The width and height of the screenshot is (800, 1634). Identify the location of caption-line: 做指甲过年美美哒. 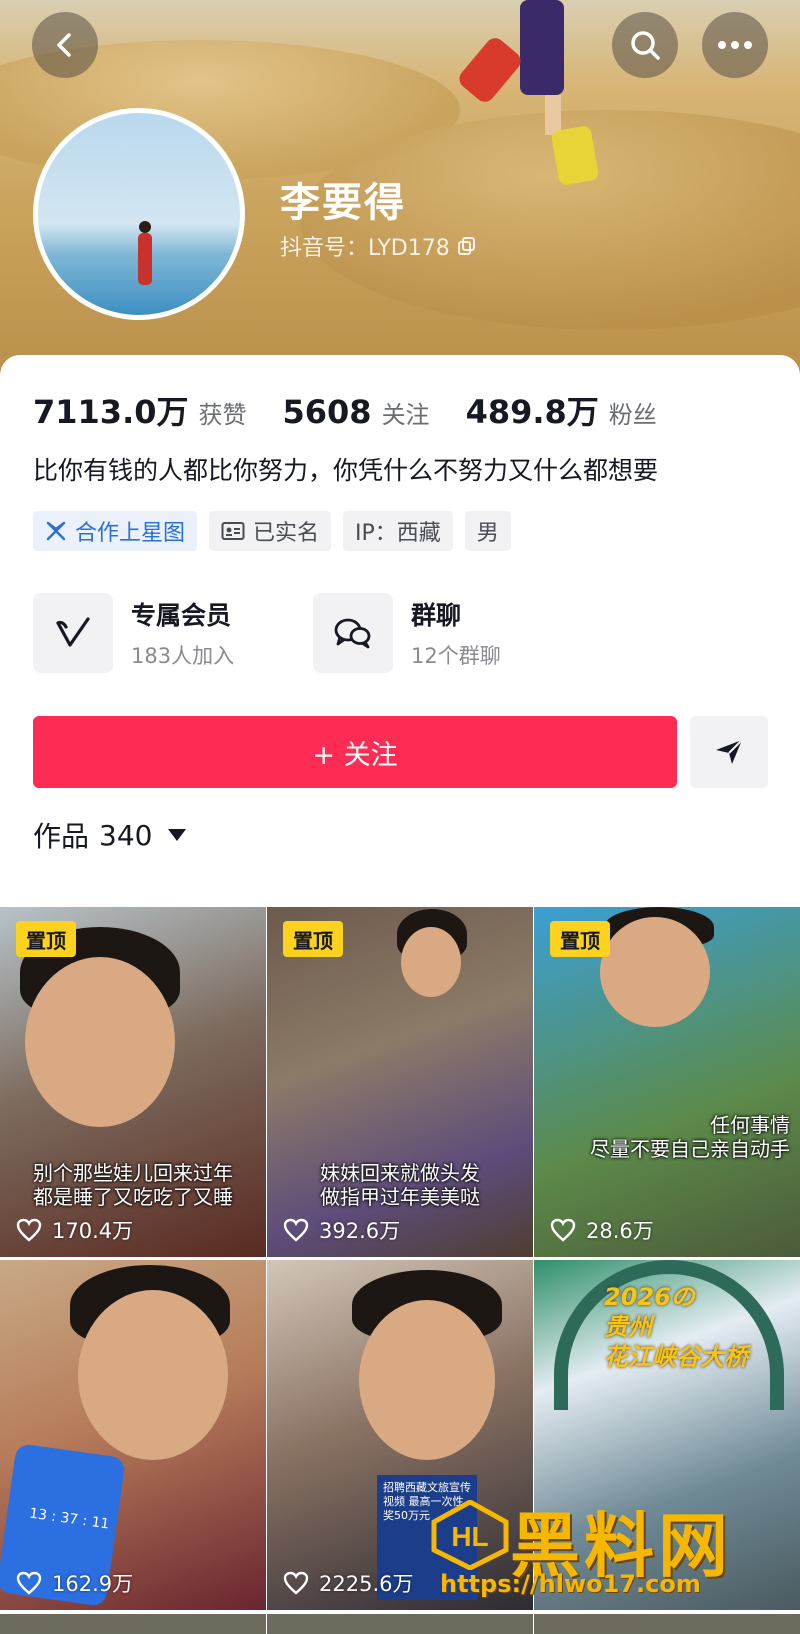
(400, 1197).